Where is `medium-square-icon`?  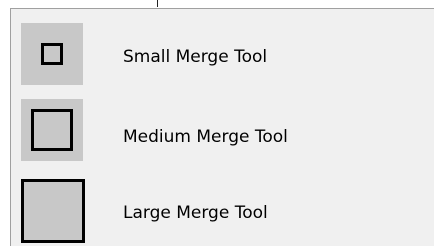
medium-square-icon is located at coordinates (52, 130).